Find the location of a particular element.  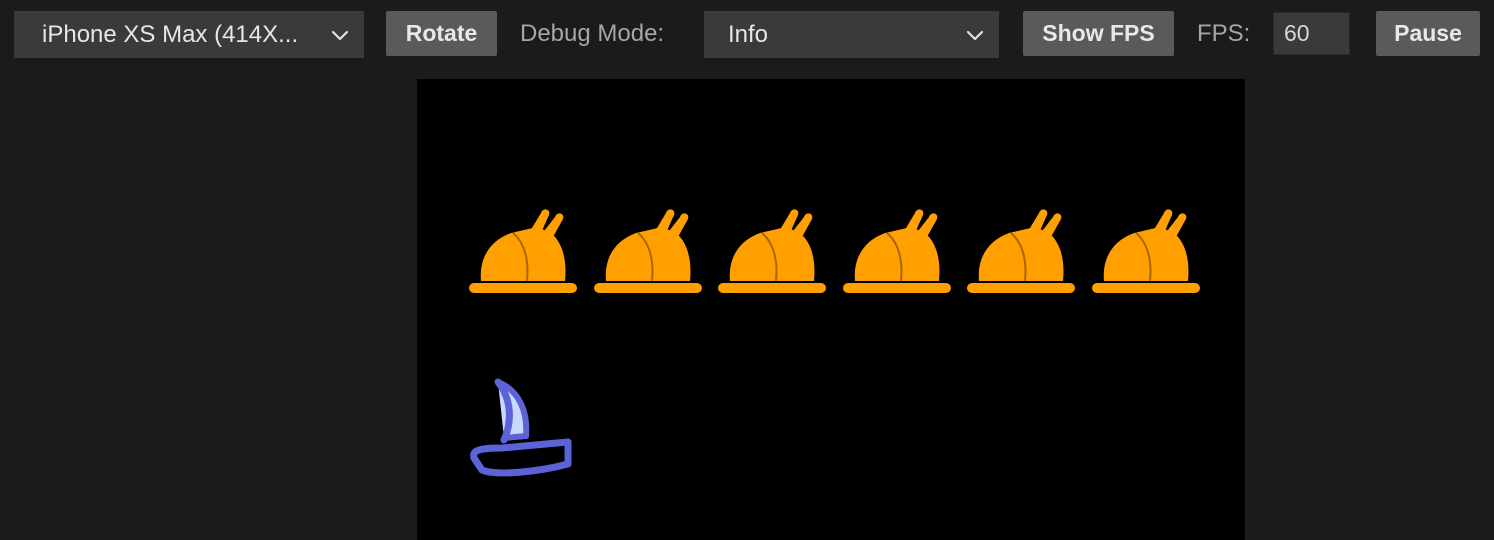

fps-input: 60 is located at coordinates (1311, 33).